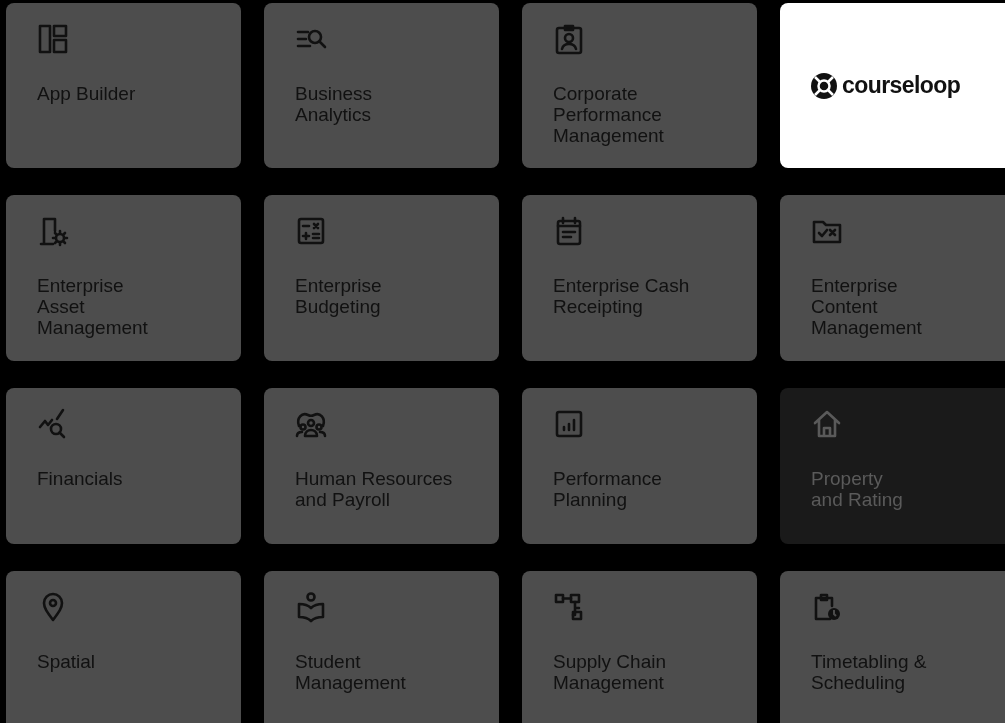 Image resolution: width=1005 pixels, height=723 pixels. I want to click on app-label: Property and Rating, so click(857, 489).